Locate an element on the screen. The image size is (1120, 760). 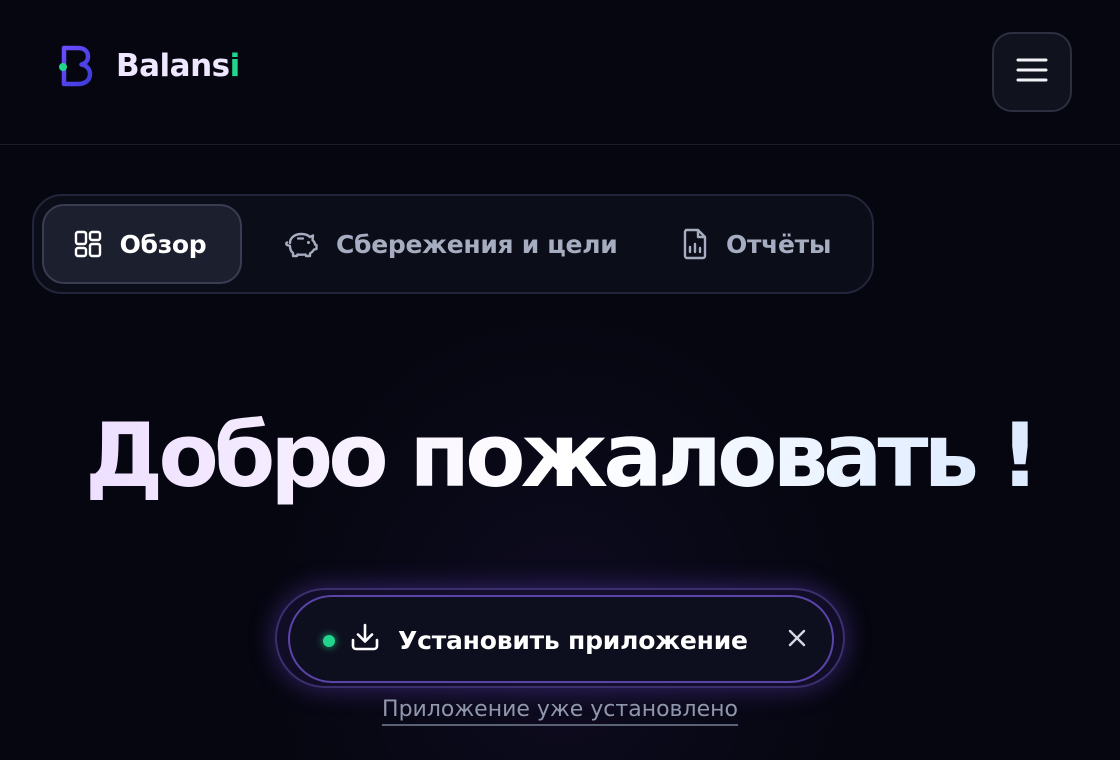
already-installed-container: Приложение уже установлено is located at coordinates (560, 711).